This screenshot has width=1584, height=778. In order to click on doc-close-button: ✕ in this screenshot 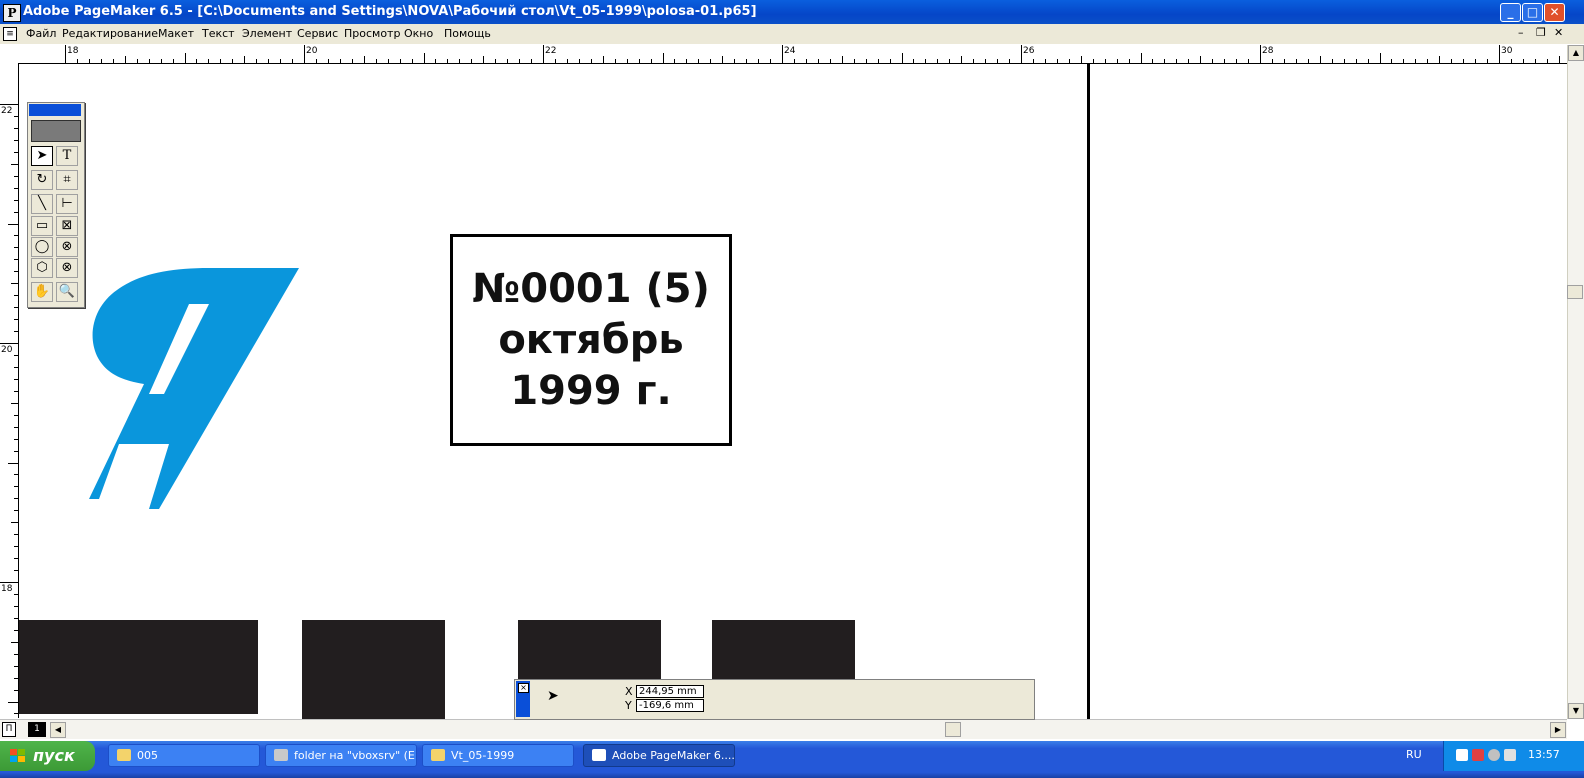, I will do `click(1558, 33)`.